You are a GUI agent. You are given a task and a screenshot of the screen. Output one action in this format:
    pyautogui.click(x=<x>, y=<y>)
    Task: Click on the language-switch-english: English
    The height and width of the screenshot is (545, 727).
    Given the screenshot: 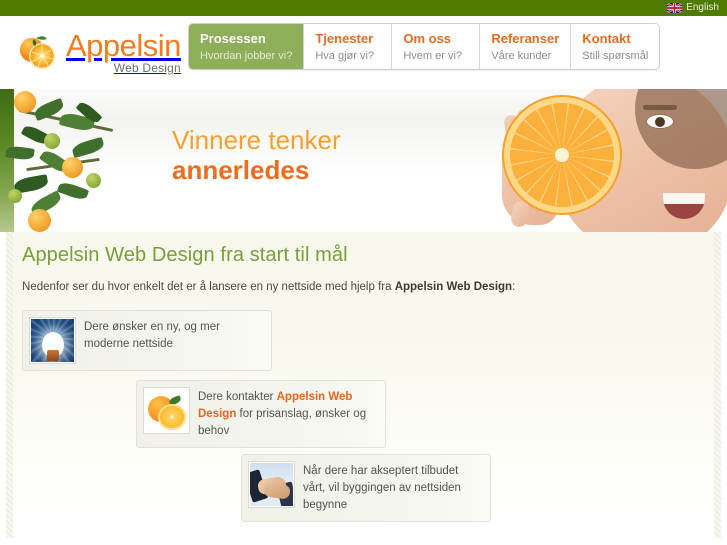 What is the action you would take?
    pyautogui.click(x=693, y=8)
    